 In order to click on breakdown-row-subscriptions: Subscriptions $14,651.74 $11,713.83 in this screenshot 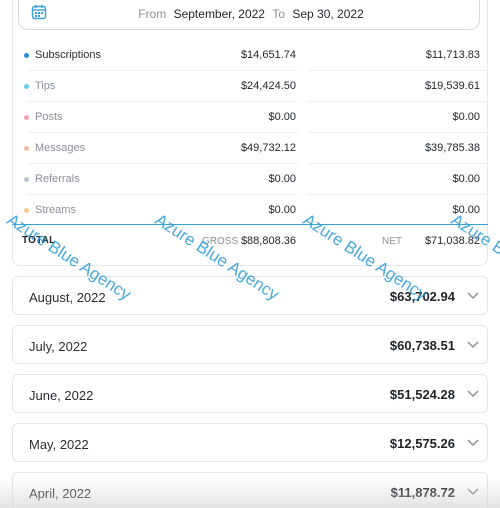, I will do `click(250, 55)`.